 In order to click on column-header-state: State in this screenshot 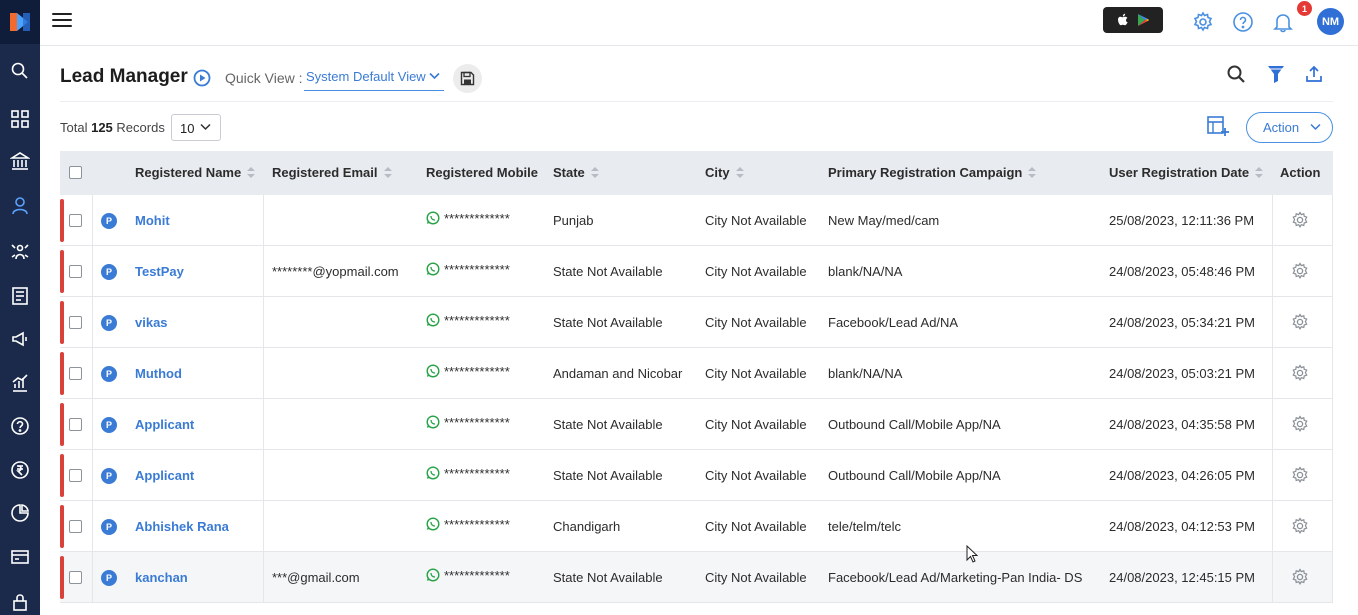, I will do `click(576, 172)`.